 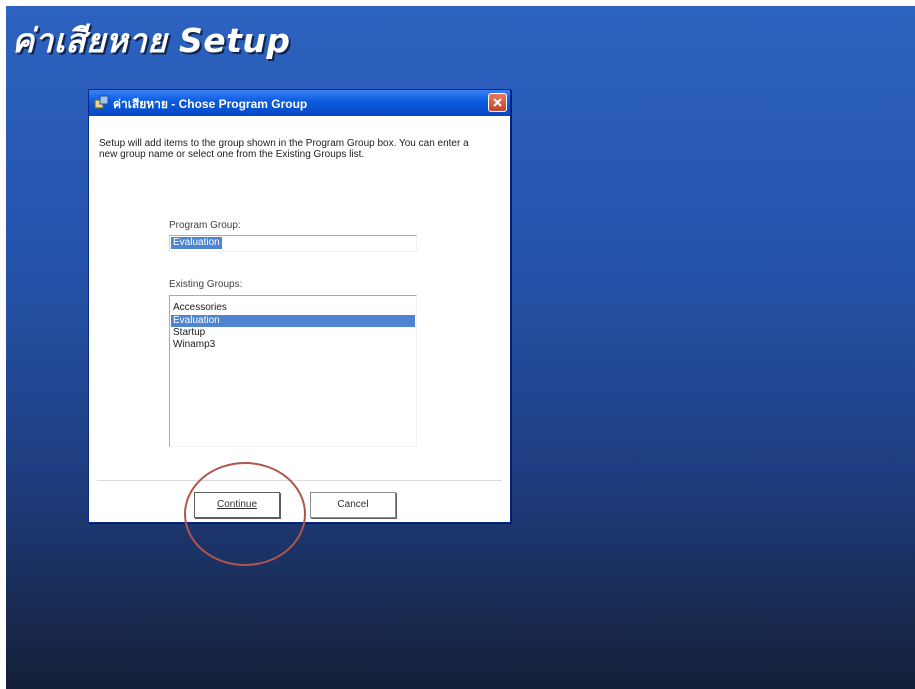 I want to click on program-group-input: Evaluation, so click(x=293, y=243).